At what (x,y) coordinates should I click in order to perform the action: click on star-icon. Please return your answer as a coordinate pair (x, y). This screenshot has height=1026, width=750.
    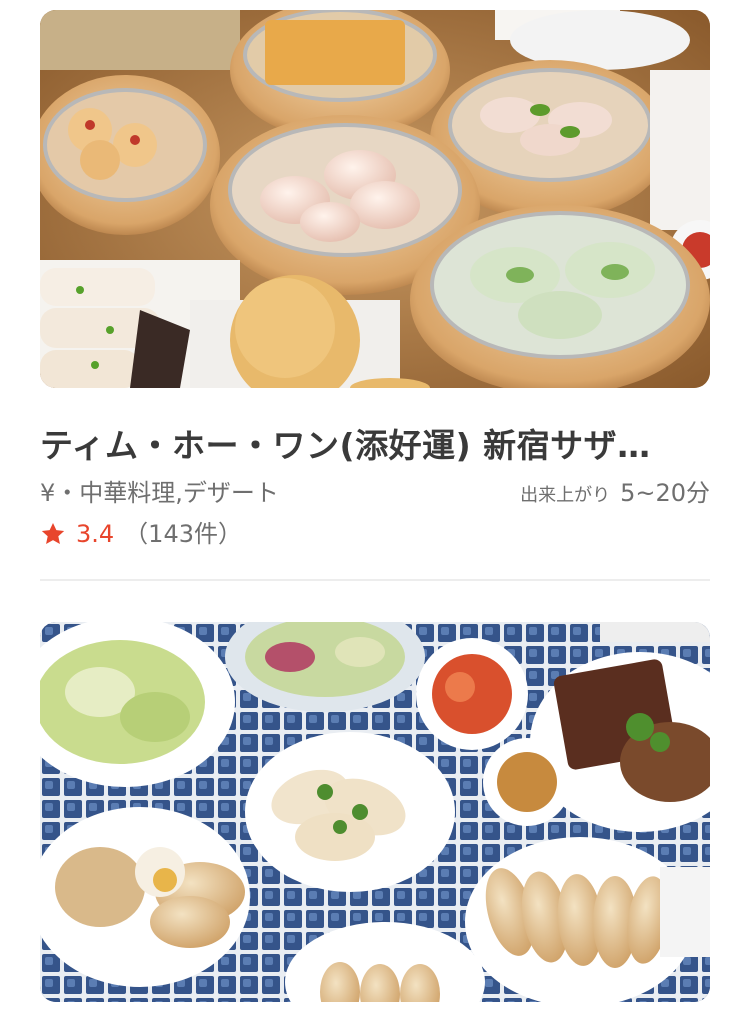
    Looking at the image, I should click on (53, 533).